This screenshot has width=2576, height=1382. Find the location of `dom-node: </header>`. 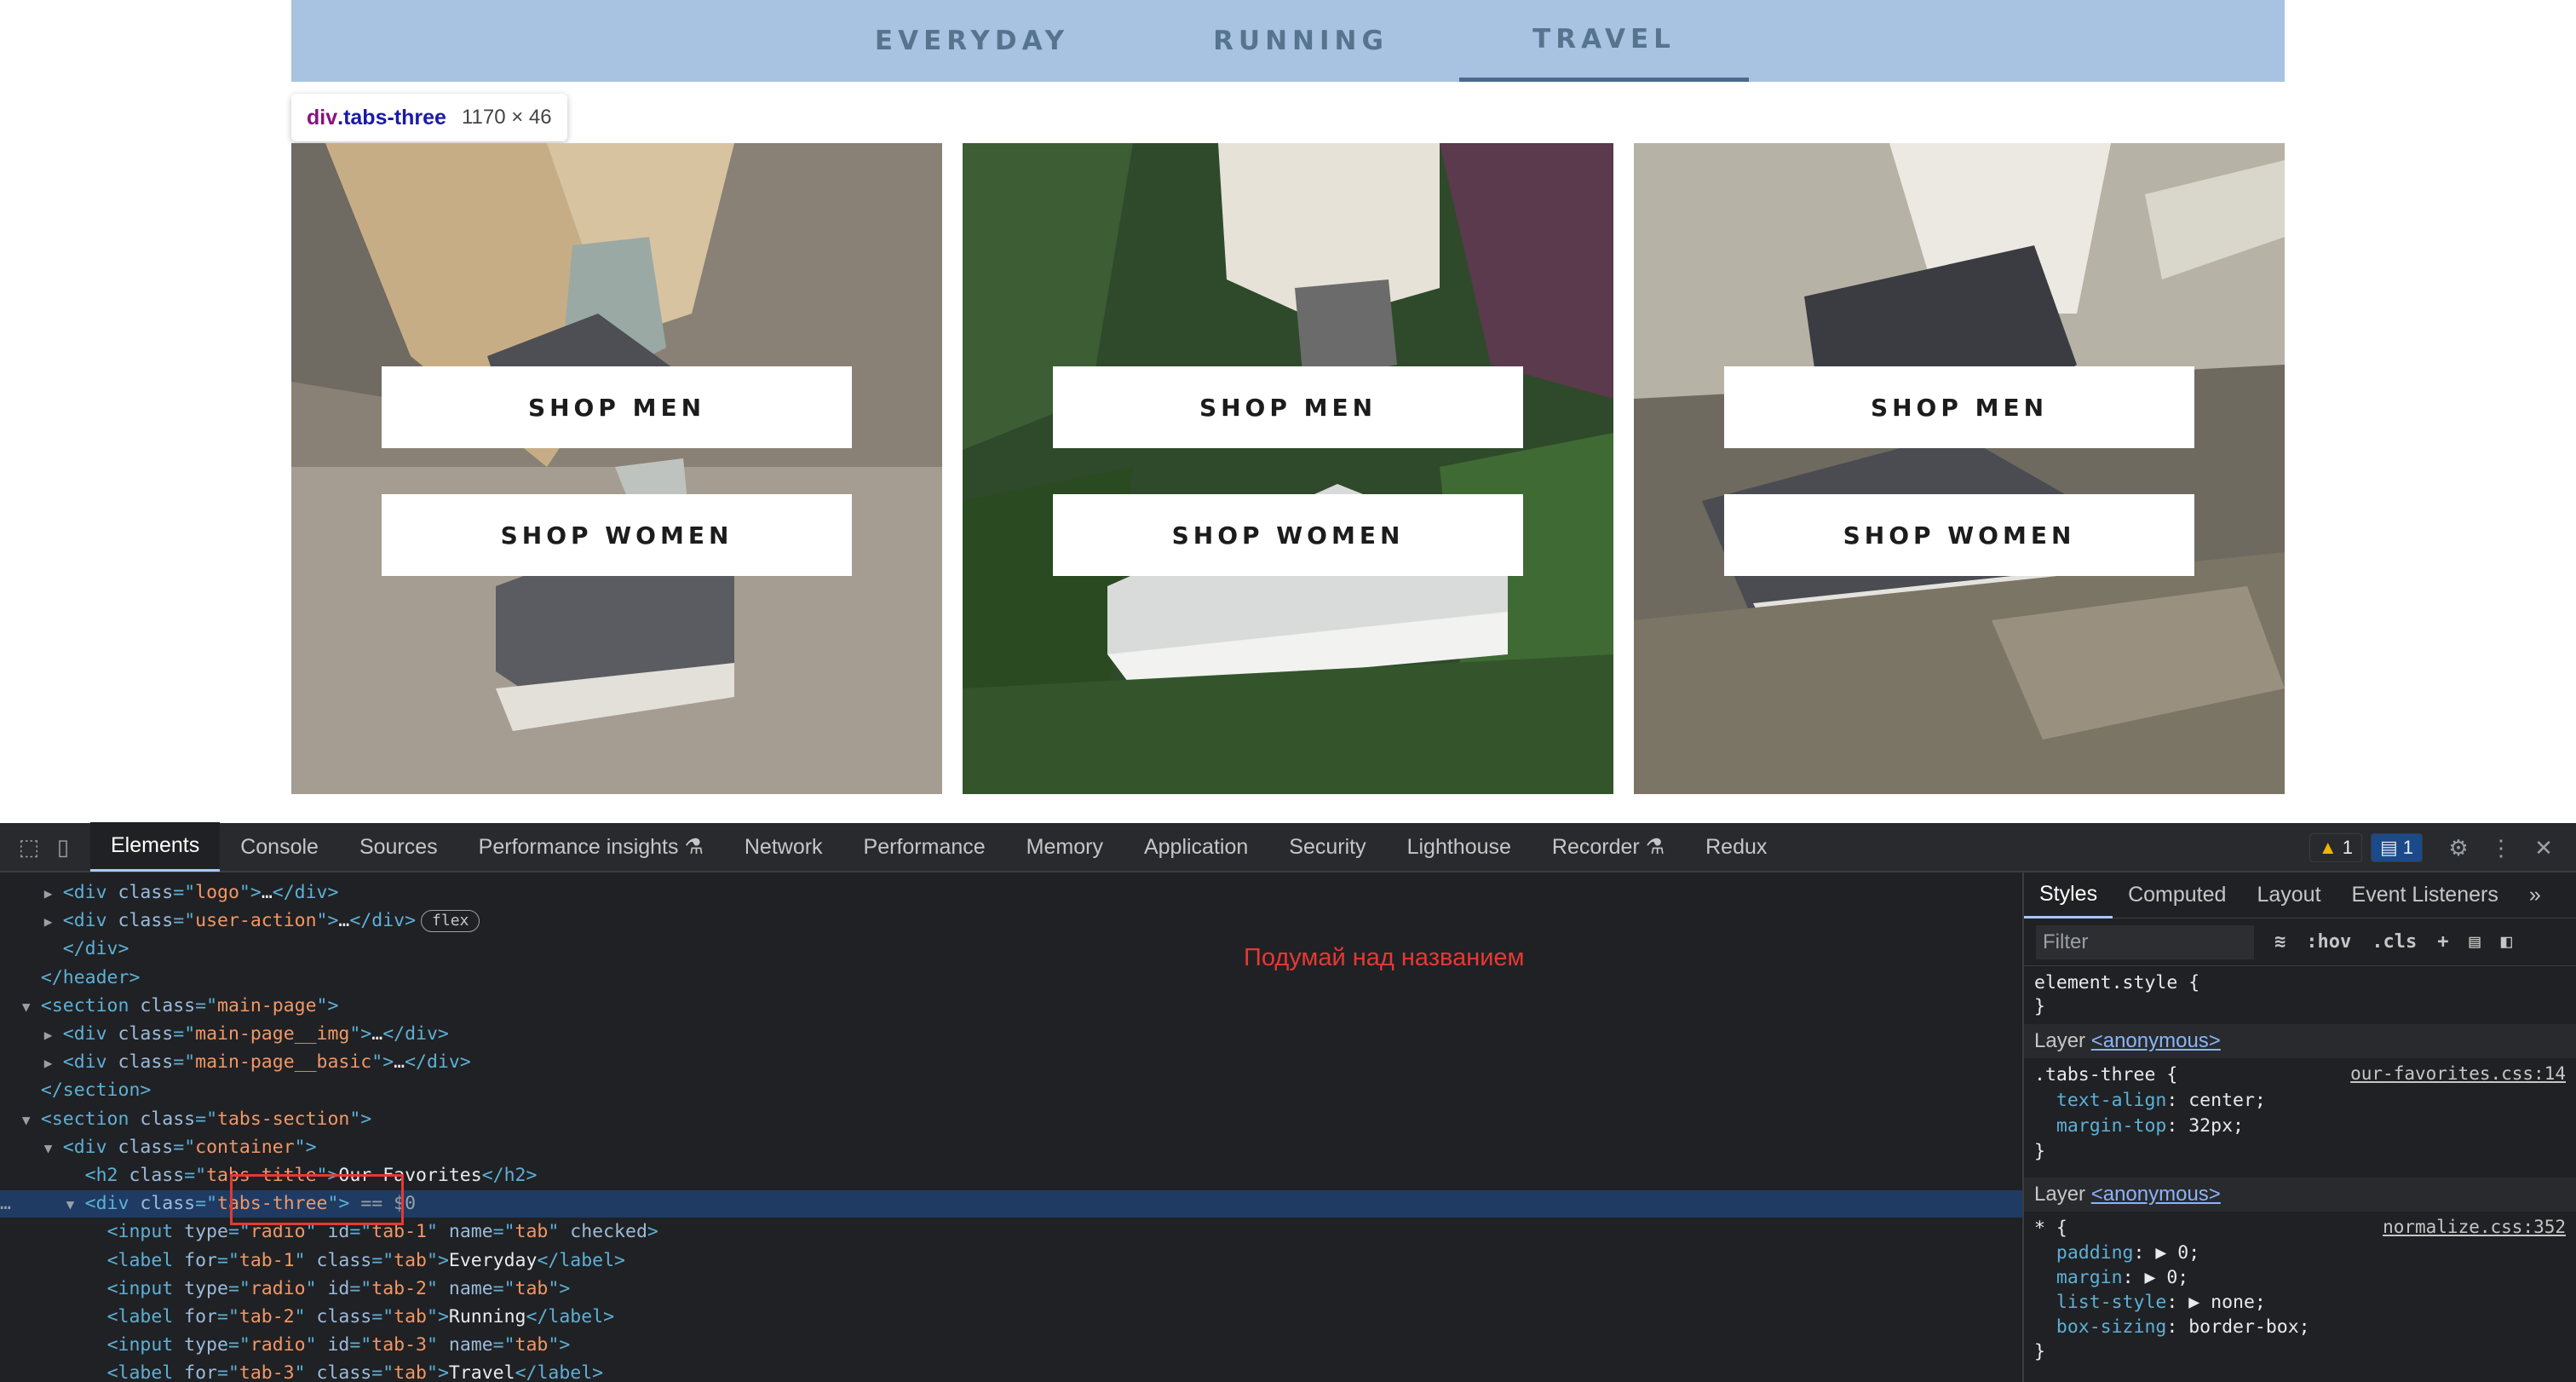

dom-node: </header> is located at coordinates (71, 978).